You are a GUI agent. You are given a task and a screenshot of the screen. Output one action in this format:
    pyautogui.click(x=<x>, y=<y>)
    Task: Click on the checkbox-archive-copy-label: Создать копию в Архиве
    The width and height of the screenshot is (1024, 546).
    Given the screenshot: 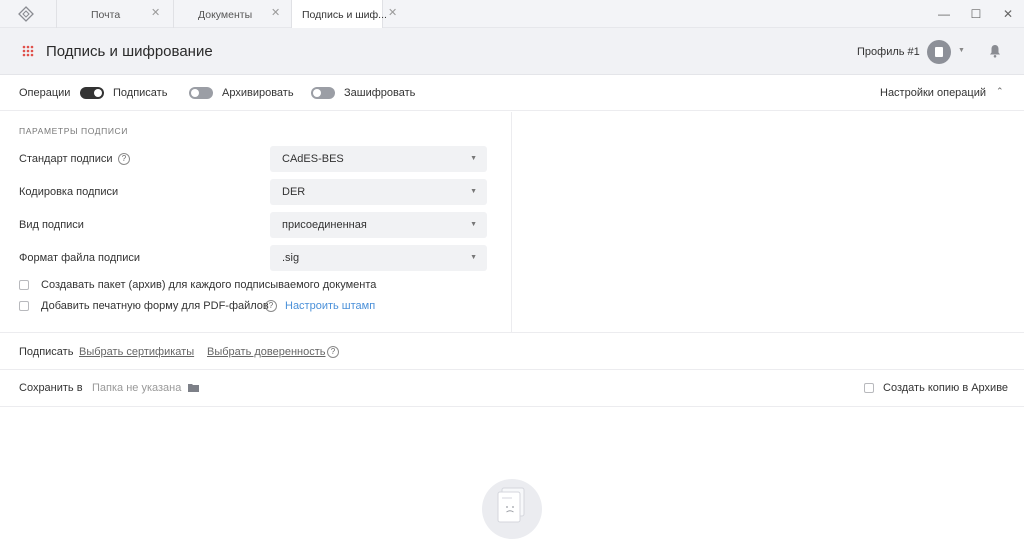 What is the action you would take?
    pyautogui.click(x=945, y=388)
    